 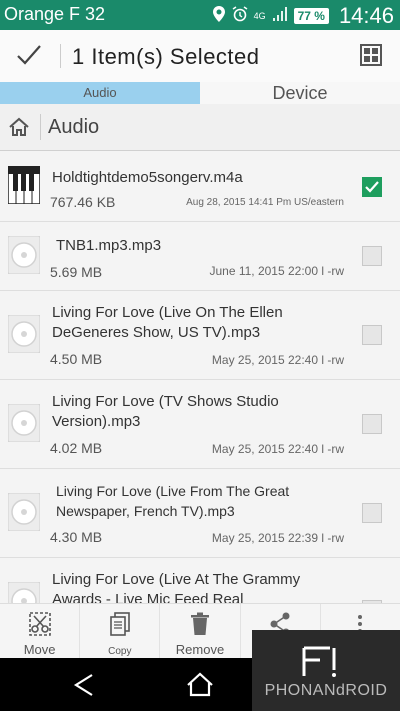 What do you see at coordinates (120, 651) in the screenshot?
I see `copy-label: Copy` at bounding box center [120, 651].